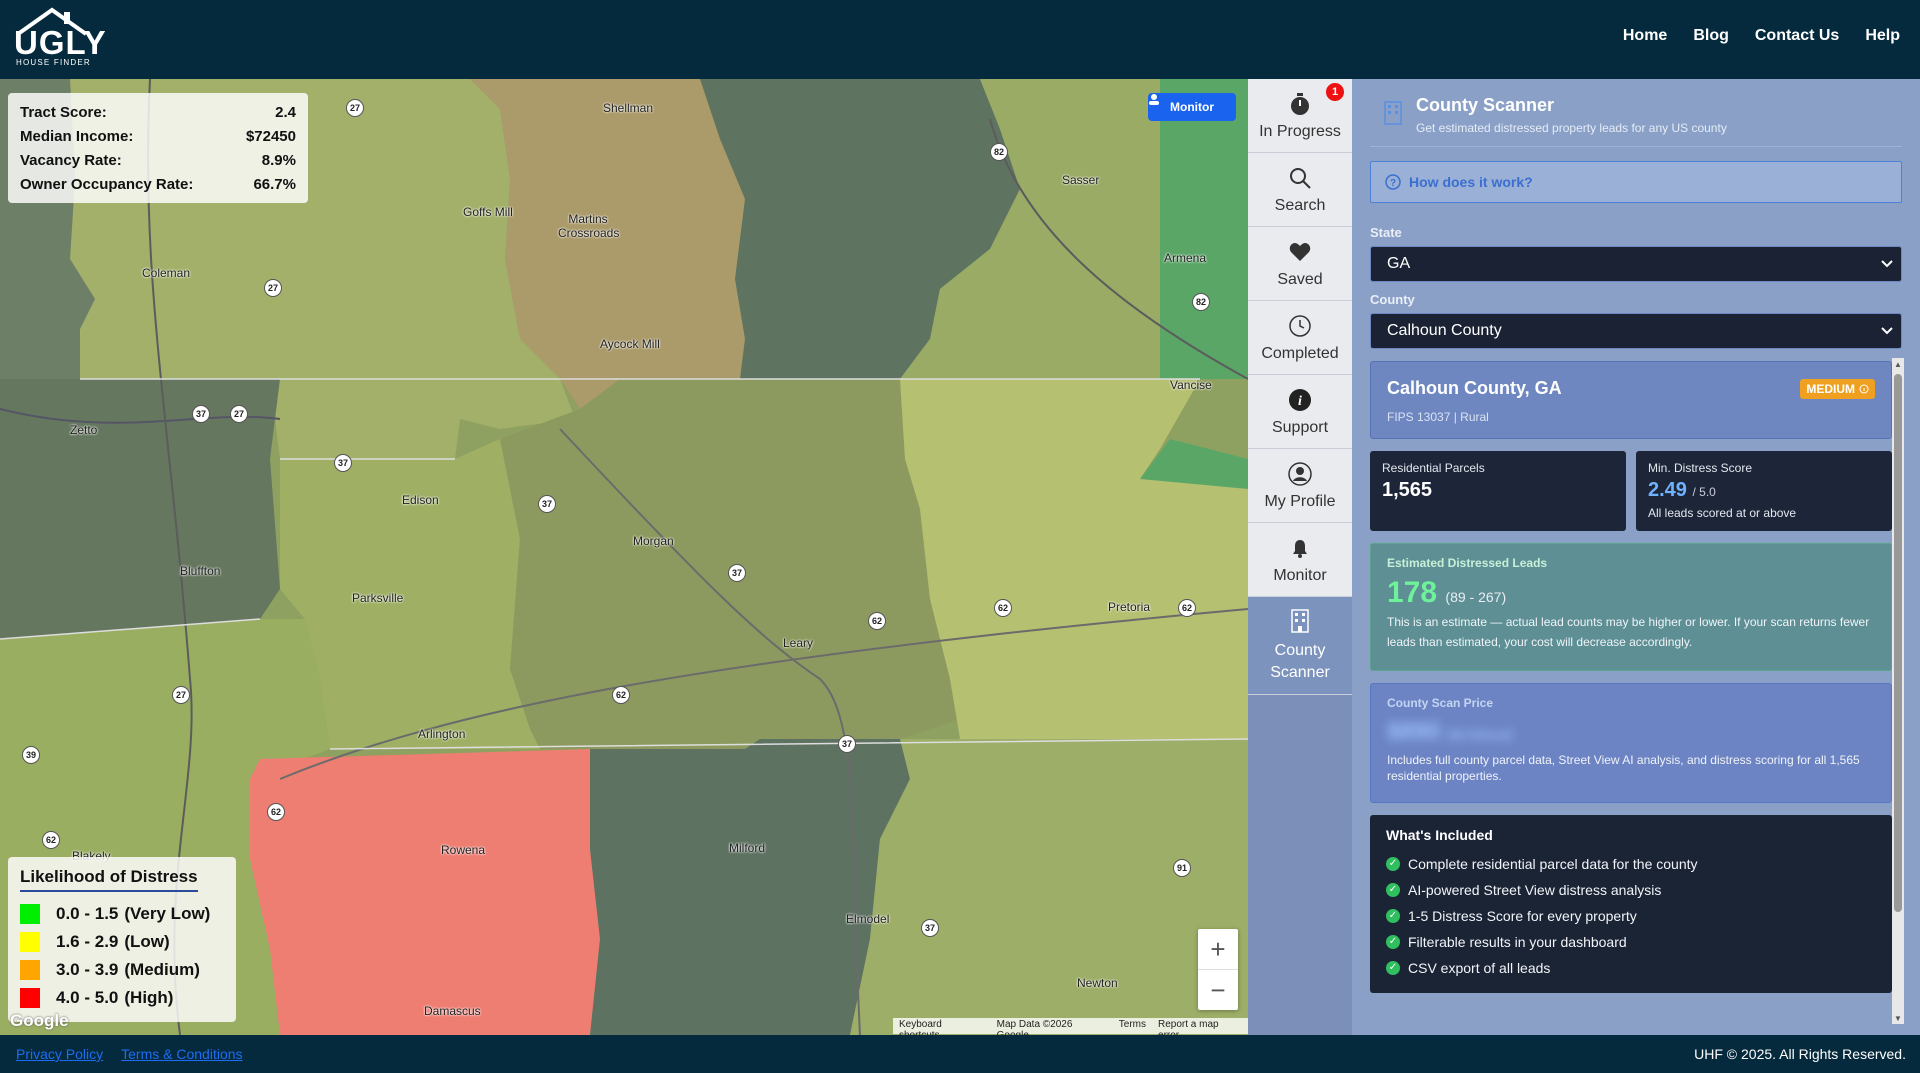  What do you see at coordinates (158, 112) in the screenshot?
I see `tract-score-row: Tract Score: 2.4` at bounding box center [158, 112].